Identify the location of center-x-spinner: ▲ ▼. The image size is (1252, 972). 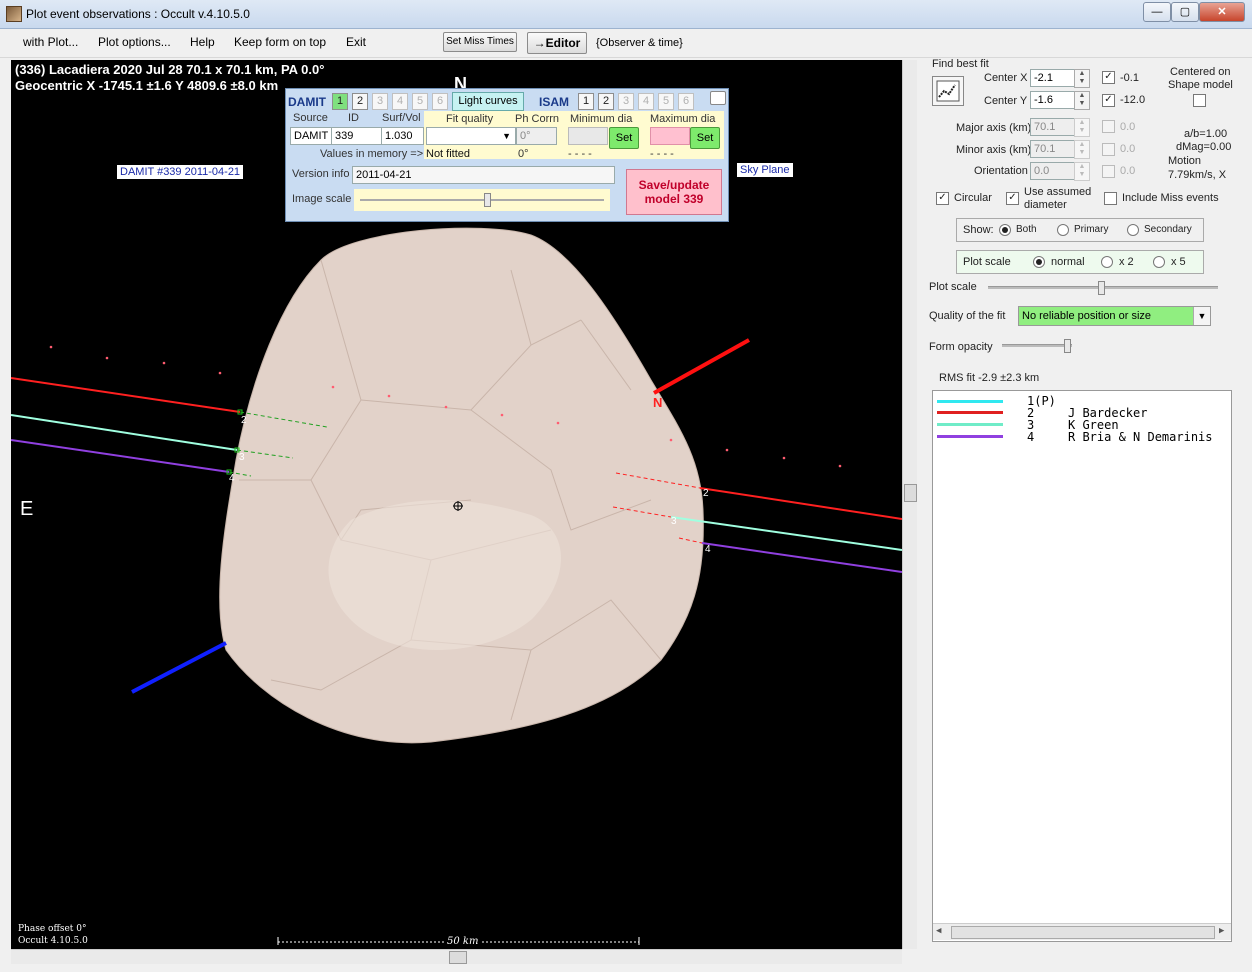
(1082, 78).